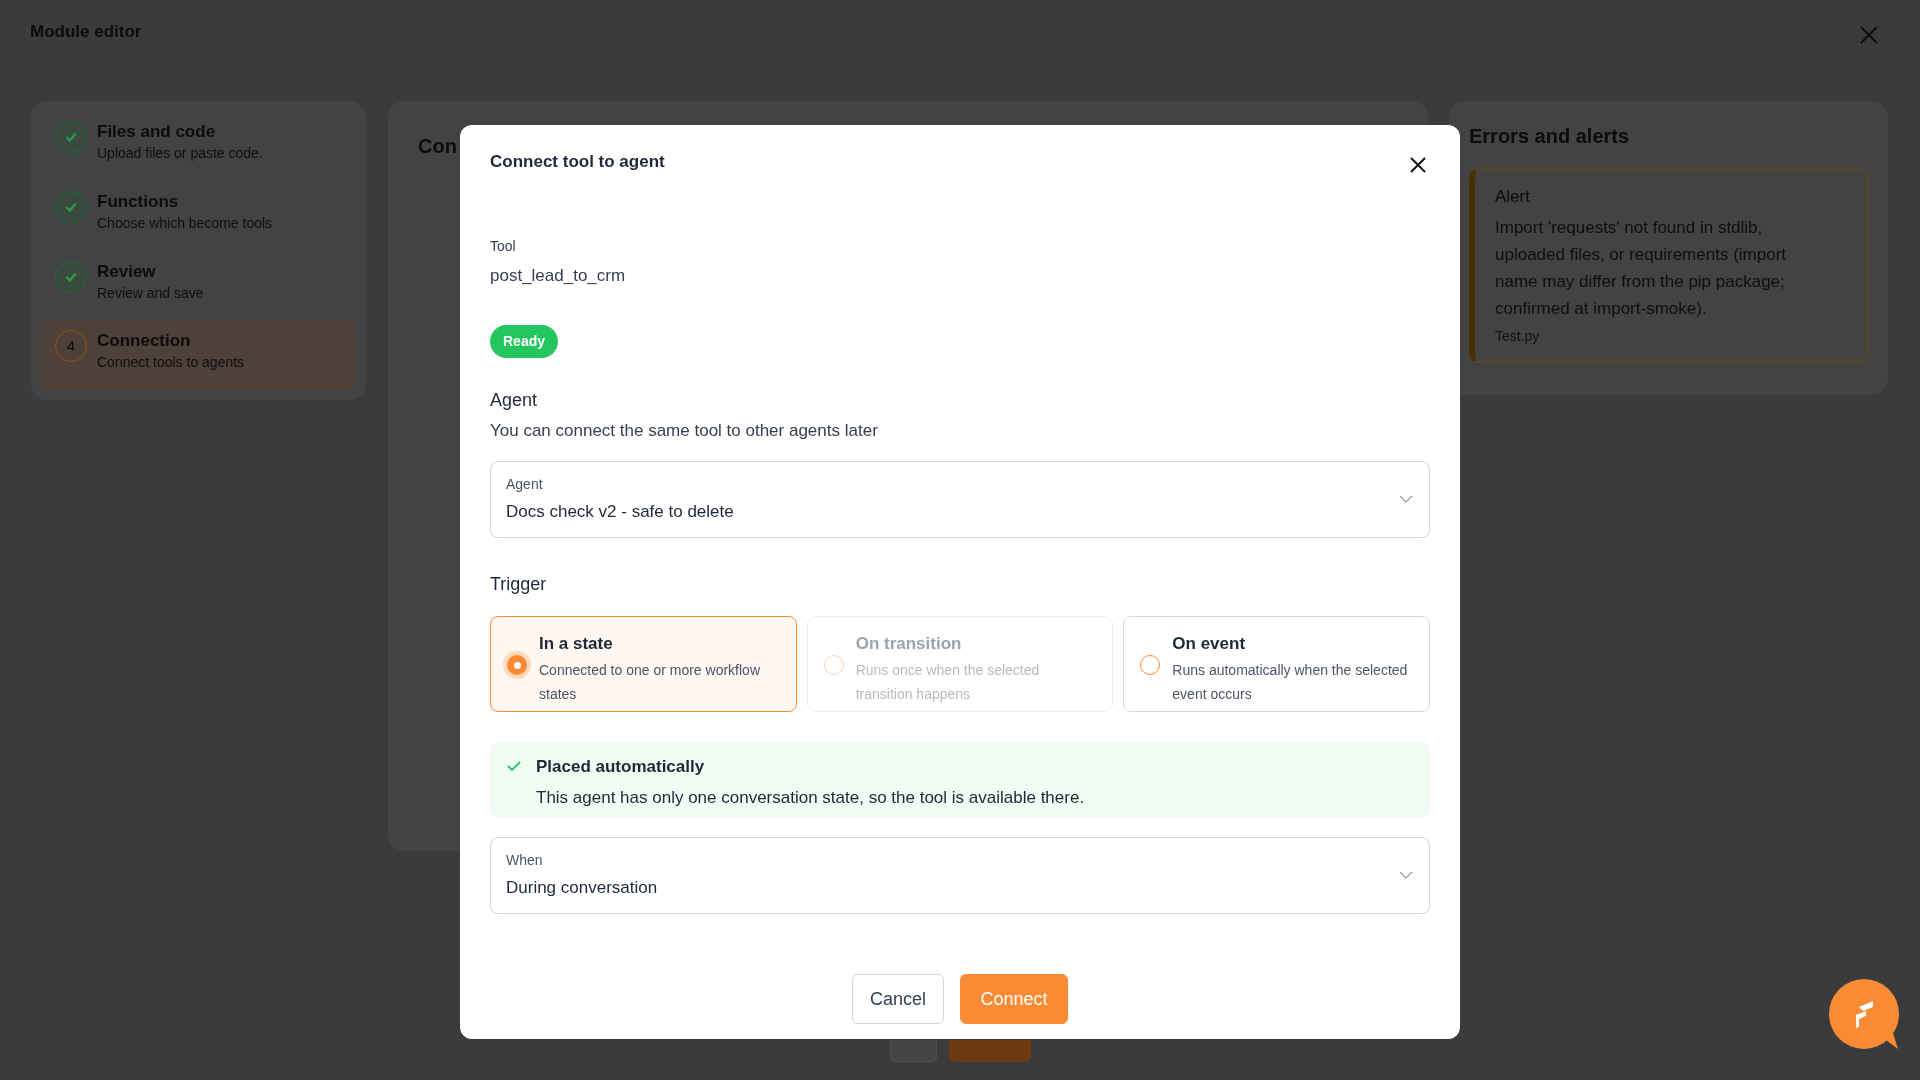 The image size is (1920, 1080). Describe the element at coordinates (1513, 197) in the screenshot. I see `alert-title: Alert` at that location.